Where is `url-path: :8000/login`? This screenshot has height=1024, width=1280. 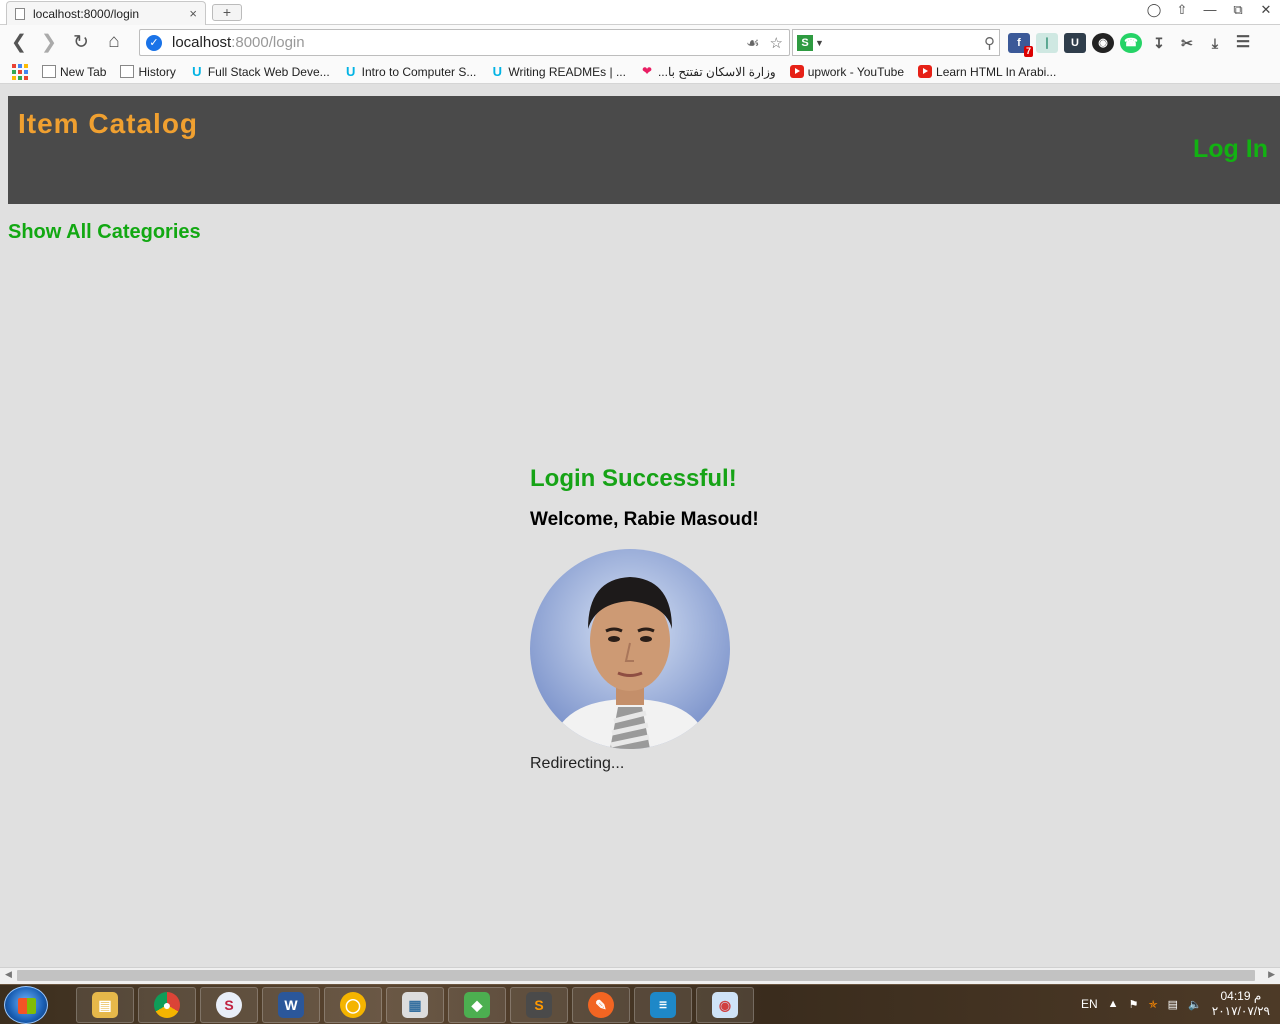
url-path: :8000/login is located at coordinates (268, 42).